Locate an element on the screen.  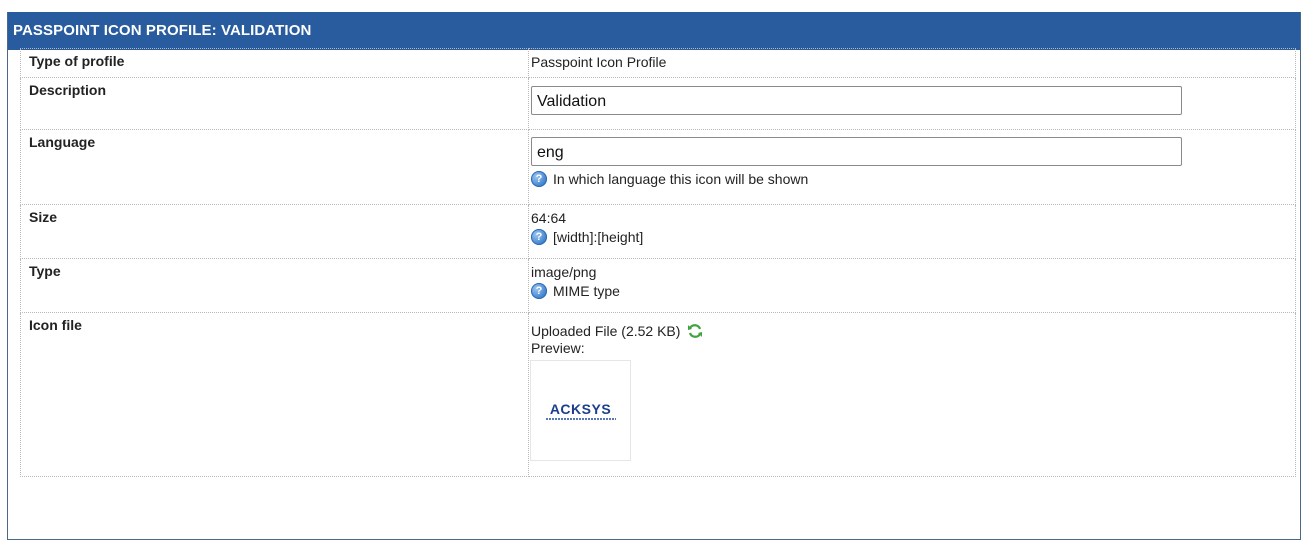
size-help-text: [width]:[height] is located at coordinates (598, 237).